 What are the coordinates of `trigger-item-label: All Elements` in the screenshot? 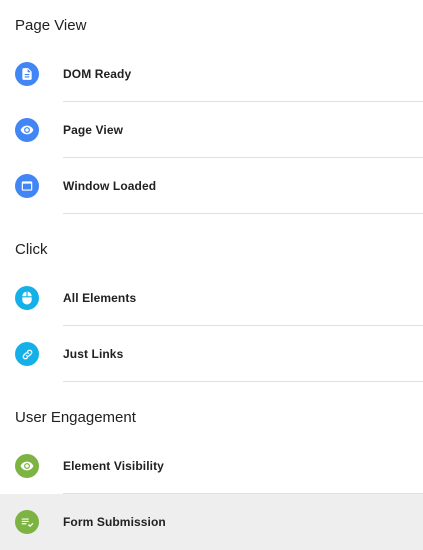 It's located at (100, 298).